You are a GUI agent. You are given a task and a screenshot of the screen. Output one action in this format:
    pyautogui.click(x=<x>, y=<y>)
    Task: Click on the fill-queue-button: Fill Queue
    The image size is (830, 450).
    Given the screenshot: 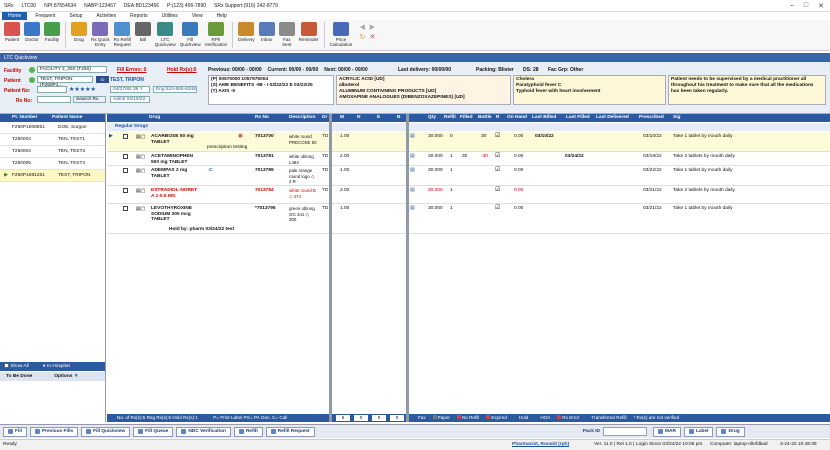 What is the action you would take?
    pyautogui.click(x=153, y=431)
    